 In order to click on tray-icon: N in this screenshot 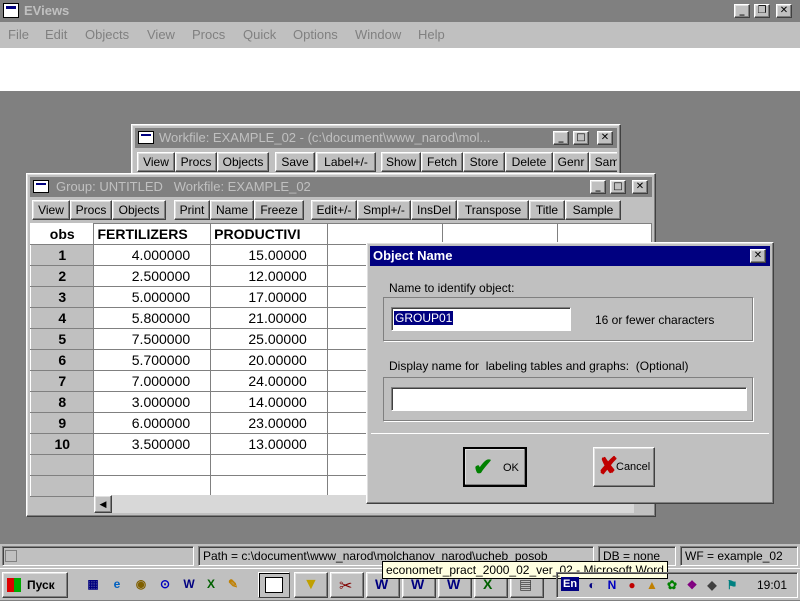, I will do `click(612, 585)`.